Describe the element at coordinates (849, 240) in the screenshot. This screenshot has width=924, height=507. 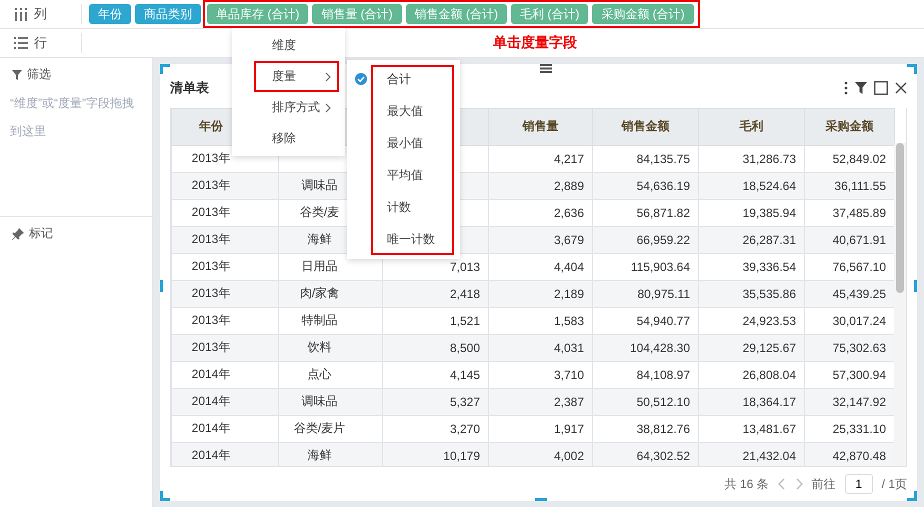
I see `table-cell: 40,671.91` at that location.